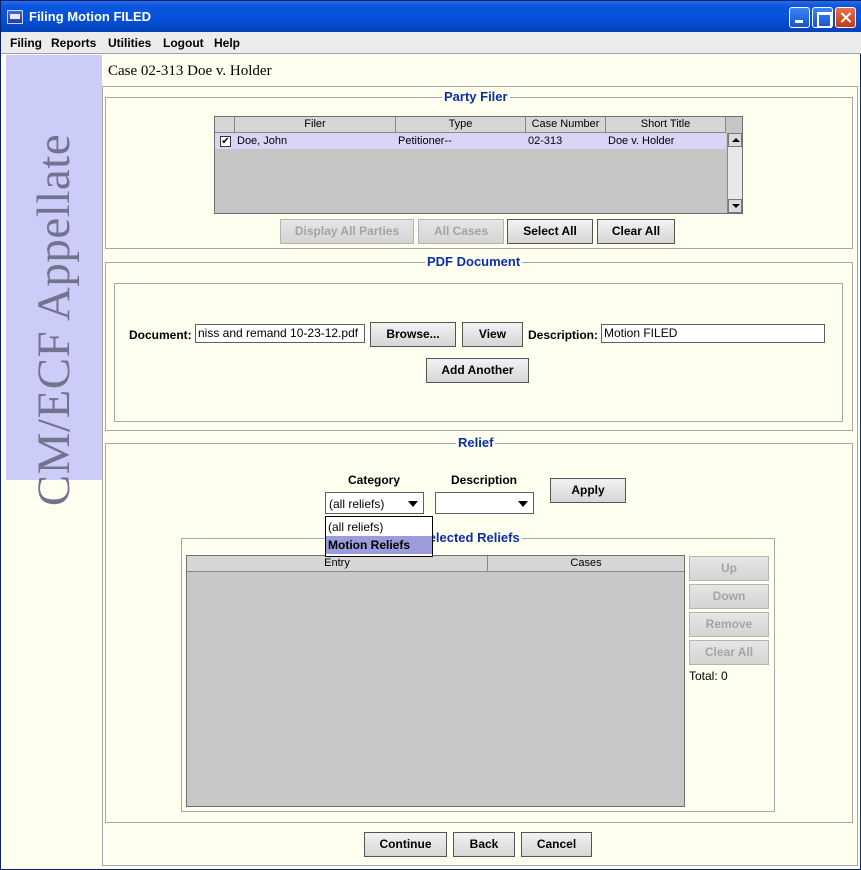 The image size is (861, 870). What do you see at coordinates (431, 16) in the screenshot?
I see `title-bar: Filing Motion FILED` at bounding box center [431, 16].